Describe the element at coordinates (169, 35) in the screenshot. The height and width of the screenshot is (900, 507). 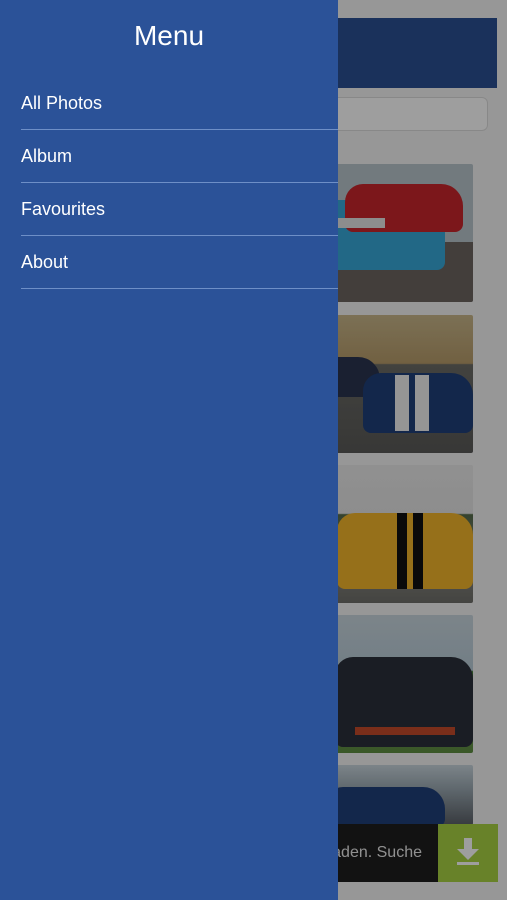
I see `drawer-title: Menu` at that location.